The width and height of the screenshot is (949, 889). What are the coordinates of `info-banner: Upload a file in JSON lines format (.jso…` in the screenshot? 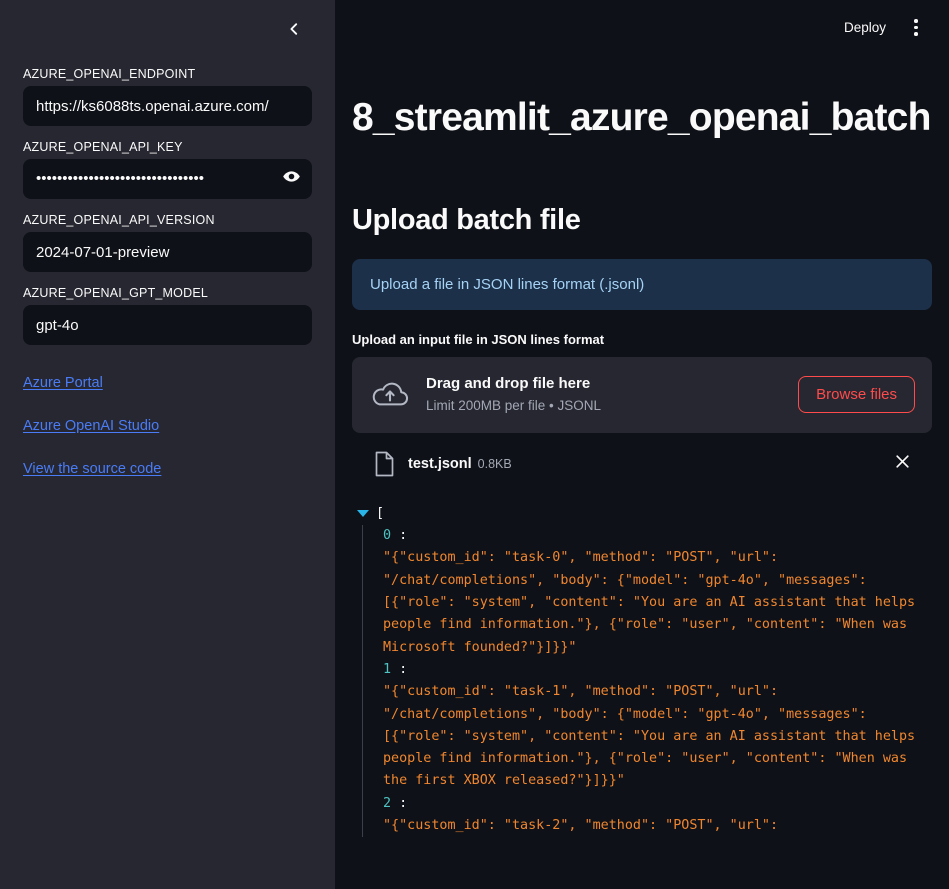 It's located at (642, 284).